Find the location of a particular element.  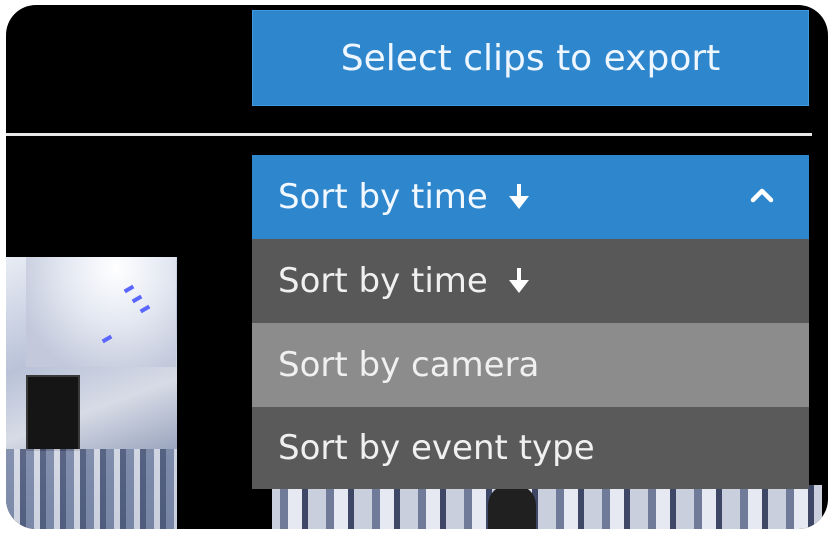

sort-selected-label: Sort by time is located at coordinates (383, 197).